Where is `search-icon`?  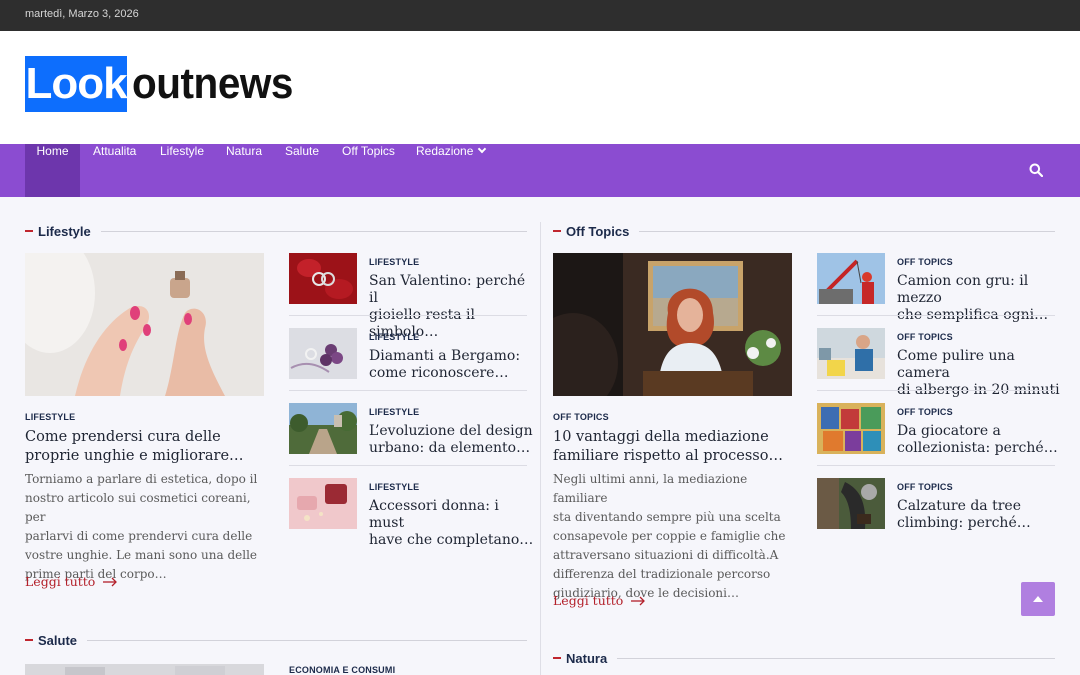 search-icon is located at coordinates (1036, 170).